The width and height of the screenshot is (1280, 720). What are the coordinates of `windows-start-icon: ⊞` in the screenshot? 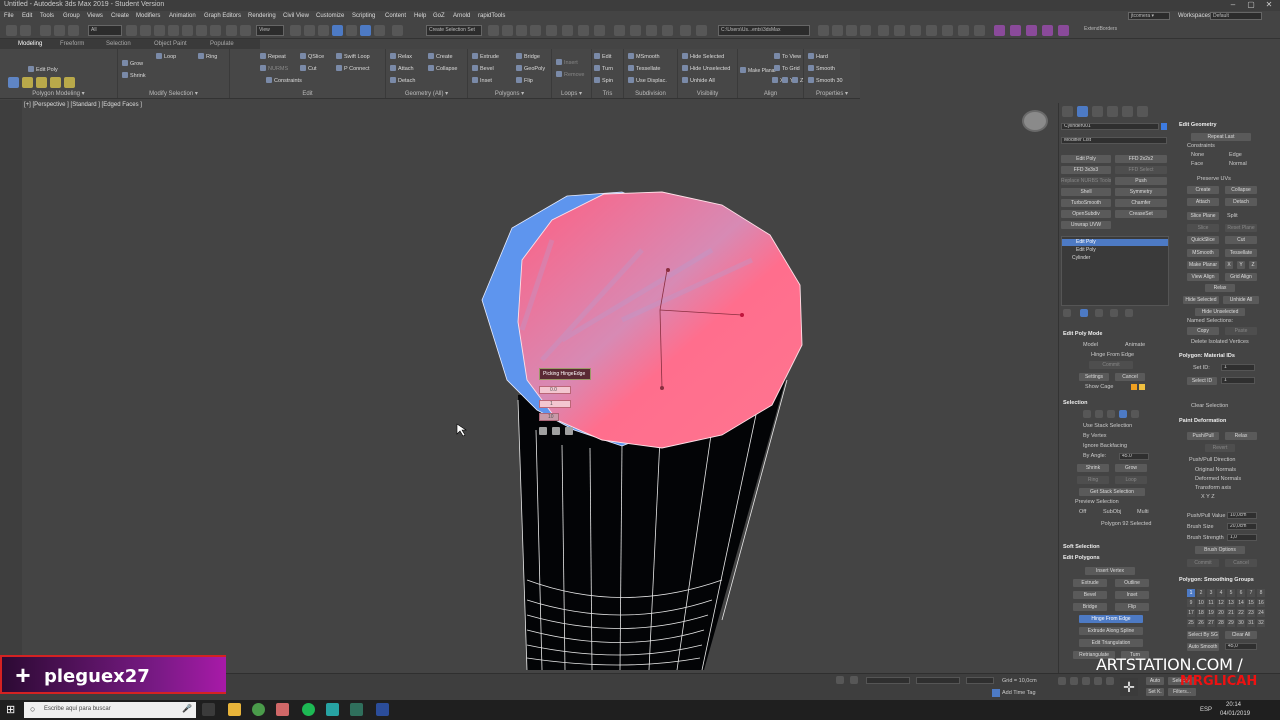 It's located at (12, 710).